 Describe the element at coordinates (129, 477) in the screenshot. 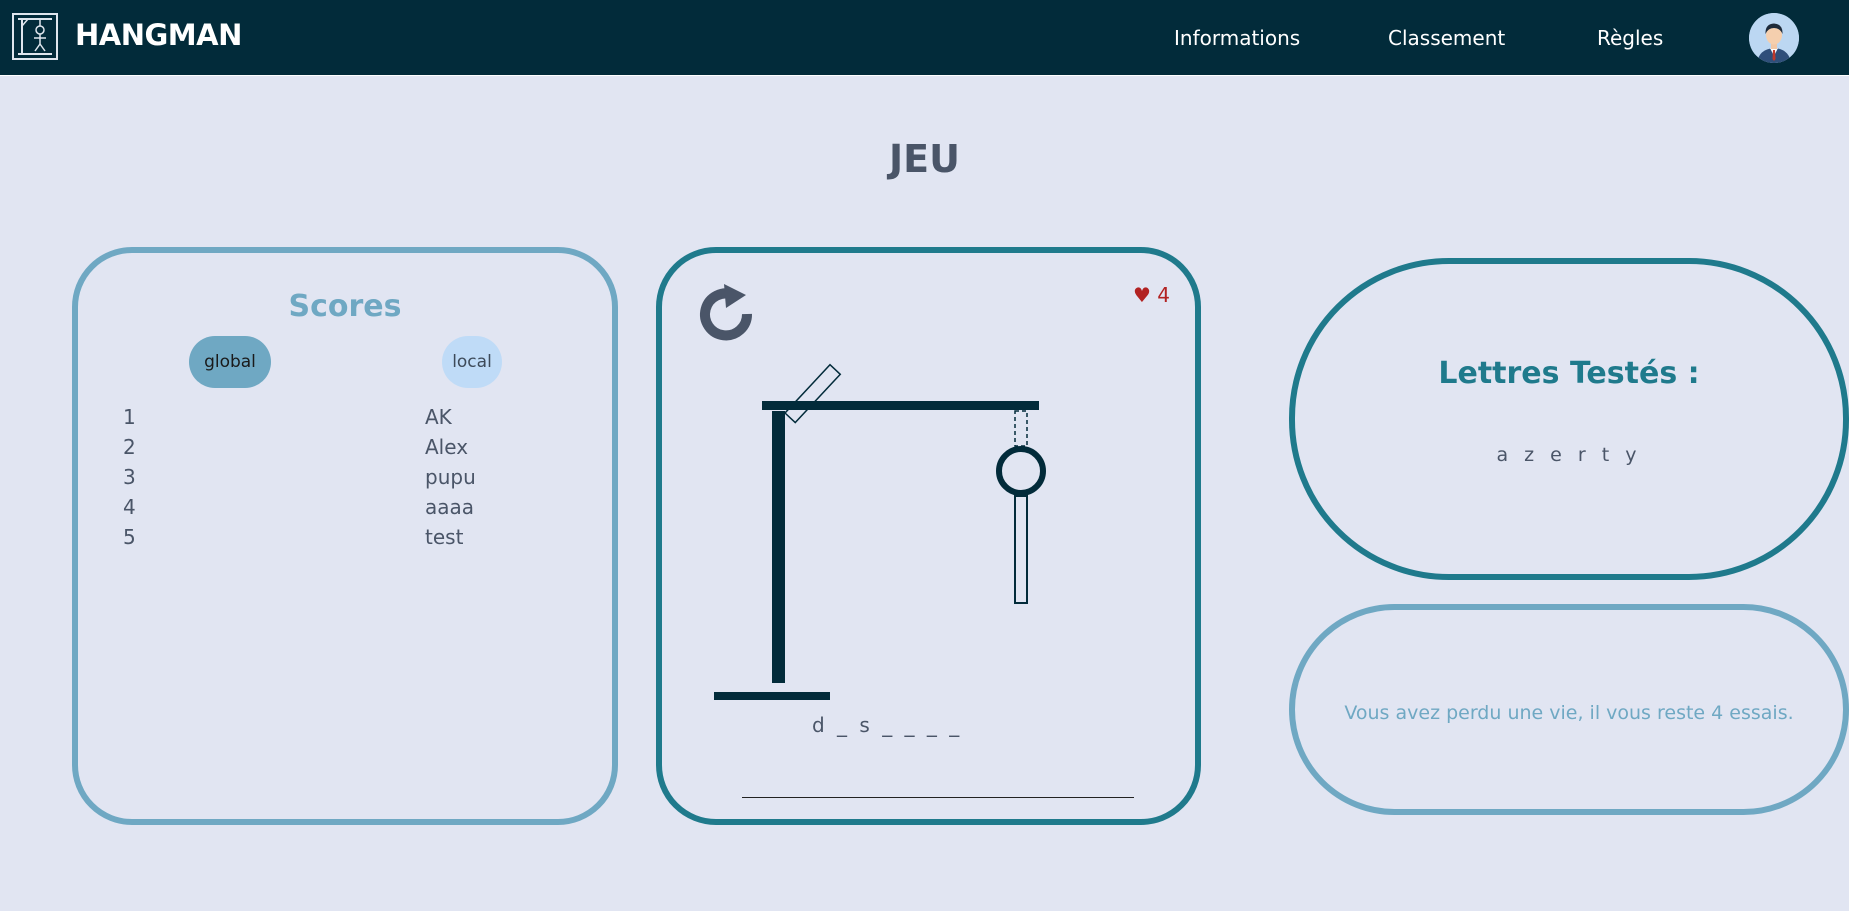

I see `score-rank: 3` at that location.